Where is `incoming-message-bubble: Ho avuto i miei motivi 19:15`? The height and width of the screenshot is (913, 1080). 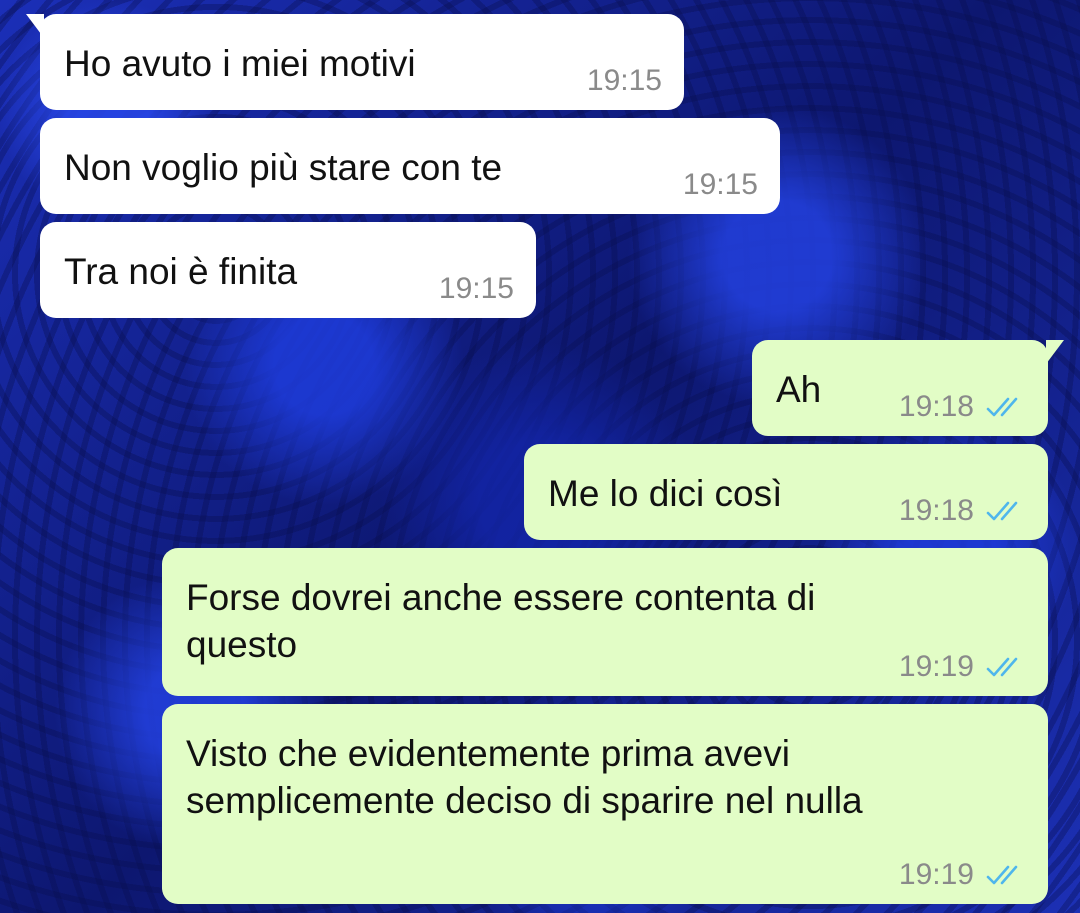 incoming-message-bubble: Ho avuto i miei motivi 19:15 is located at coordinates (355, 62).